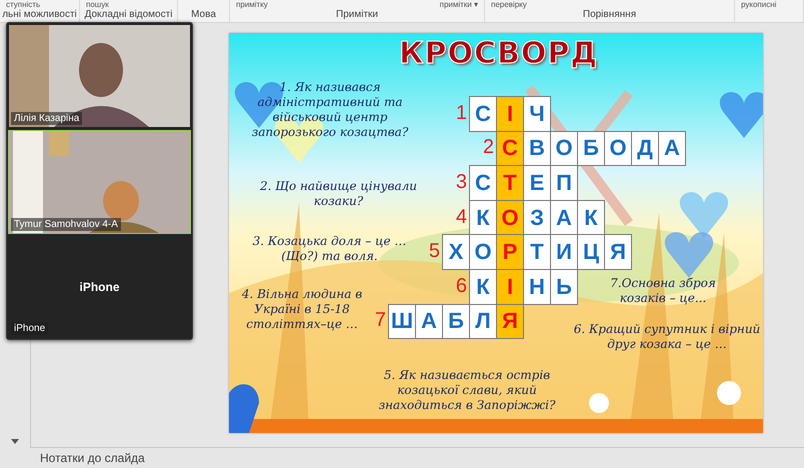 The height and width of the screenshot is (468, 804). I want to click on key-letter-cell: Р, so click(510, 252).